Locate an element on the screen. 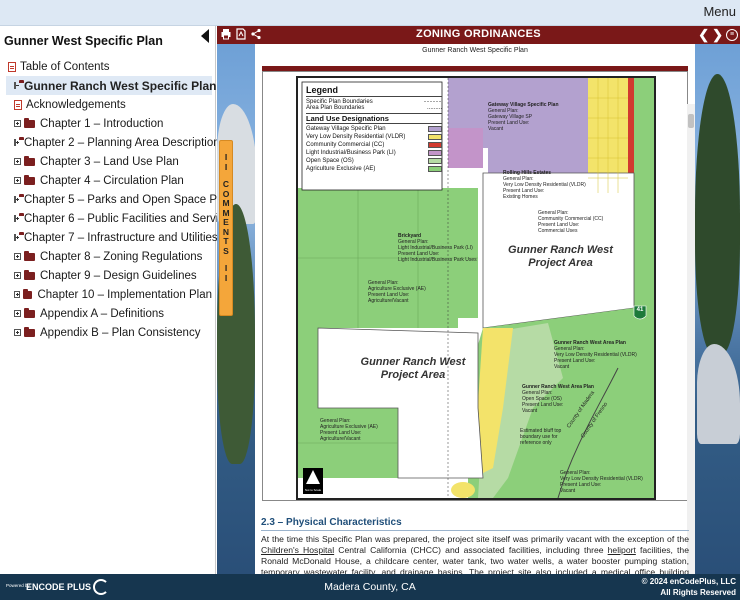  comments-letter: S is located at coordinates (226, 250).